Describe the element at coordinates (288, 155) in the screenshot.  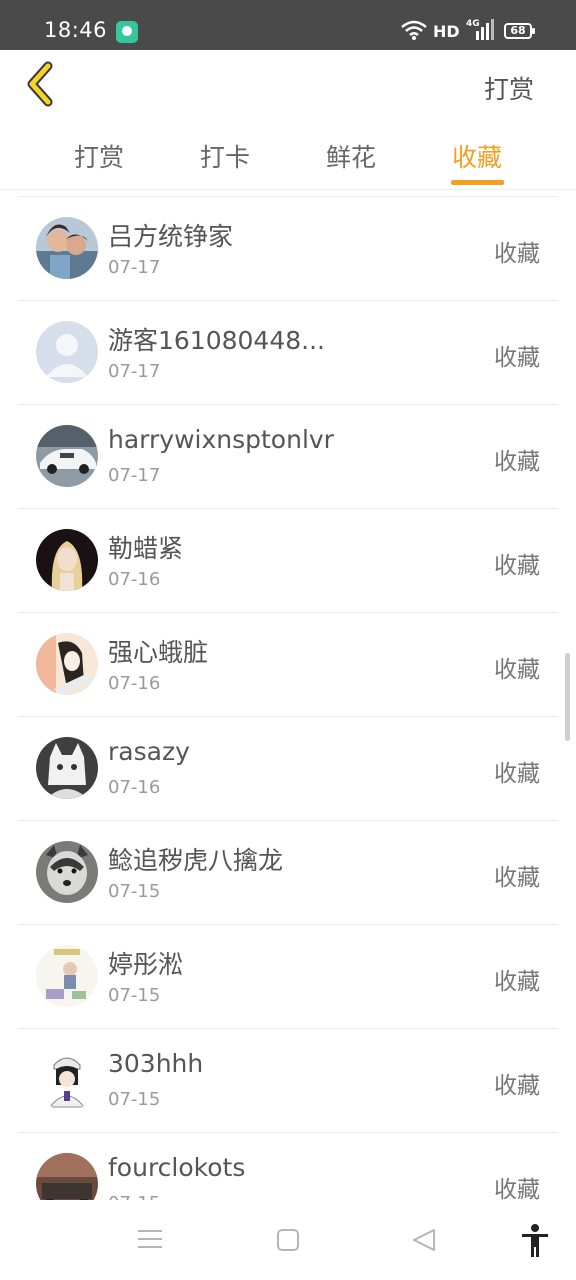
I see `tab-bar: 打赏 打卡 鲜花 收藏` at that location.